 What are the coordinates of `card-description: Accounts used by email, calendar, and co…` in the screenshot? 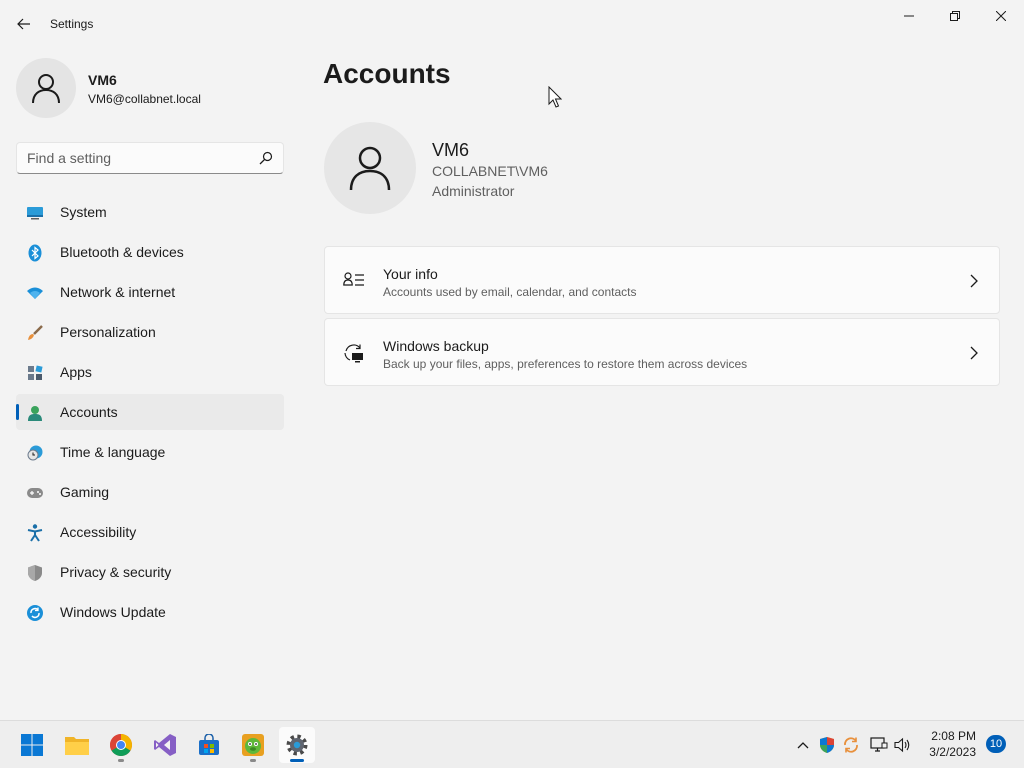 It's located at (510, 292).